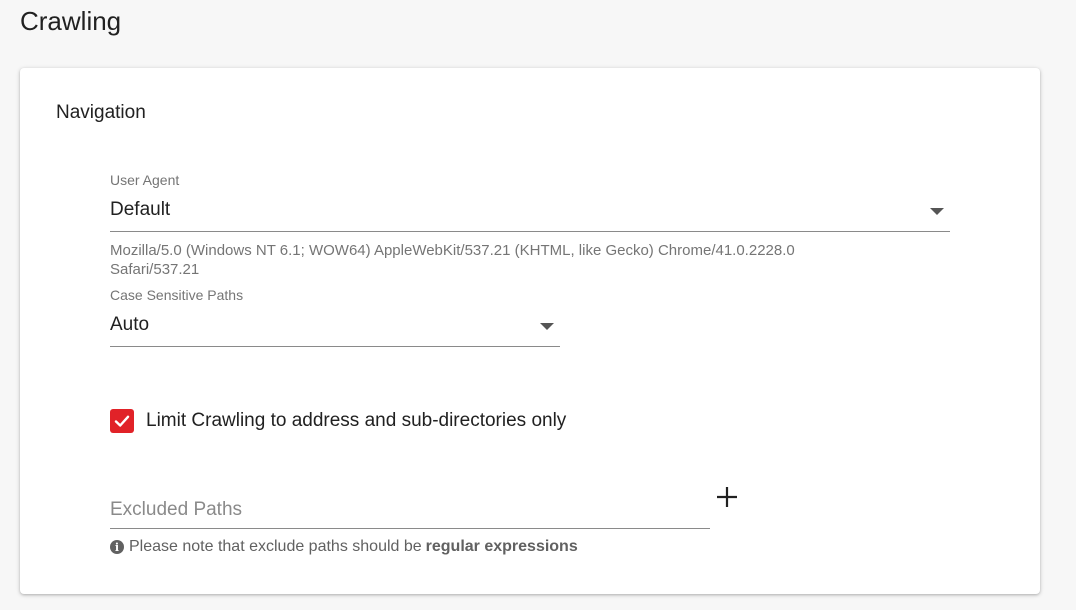  What do you see at coordinates (71, 21) in the screenshot?
I see `page-title: Crawling` at bounding box center [71, 21].